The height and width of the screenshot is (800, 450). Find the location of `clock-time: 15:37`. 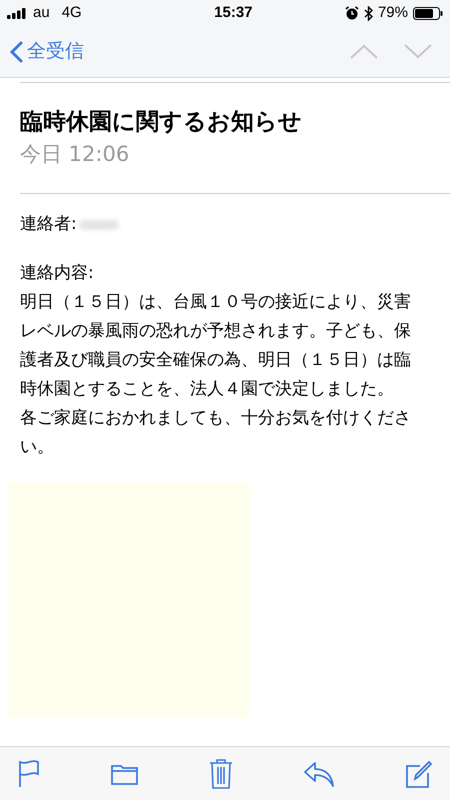

clock-time: 15:37 is located at coordinates (233, 12).